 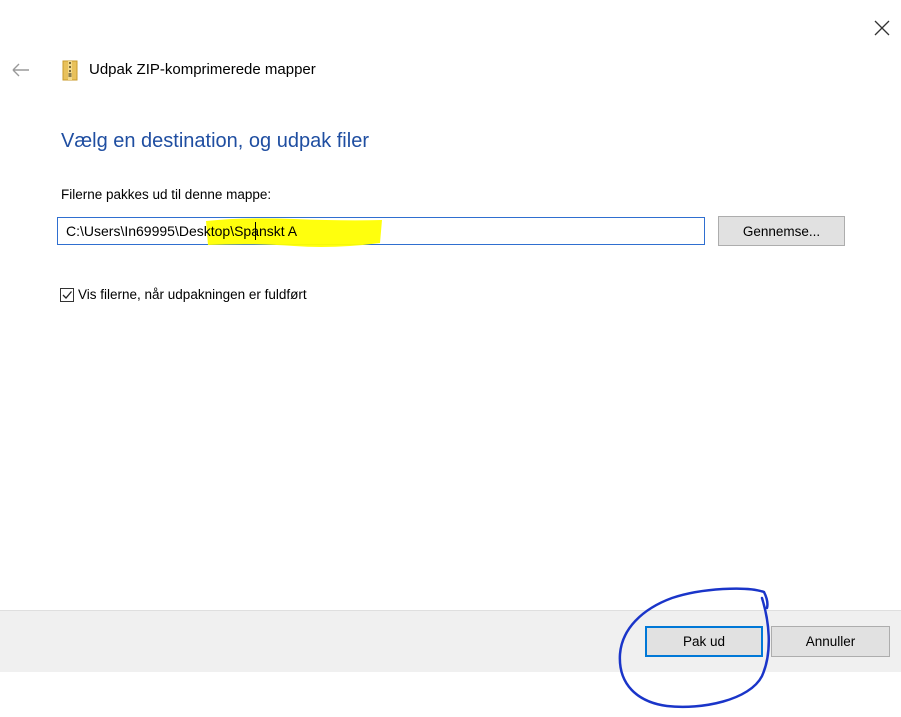 I want to click on back-arrow-icon, so click(x=20, y=70).